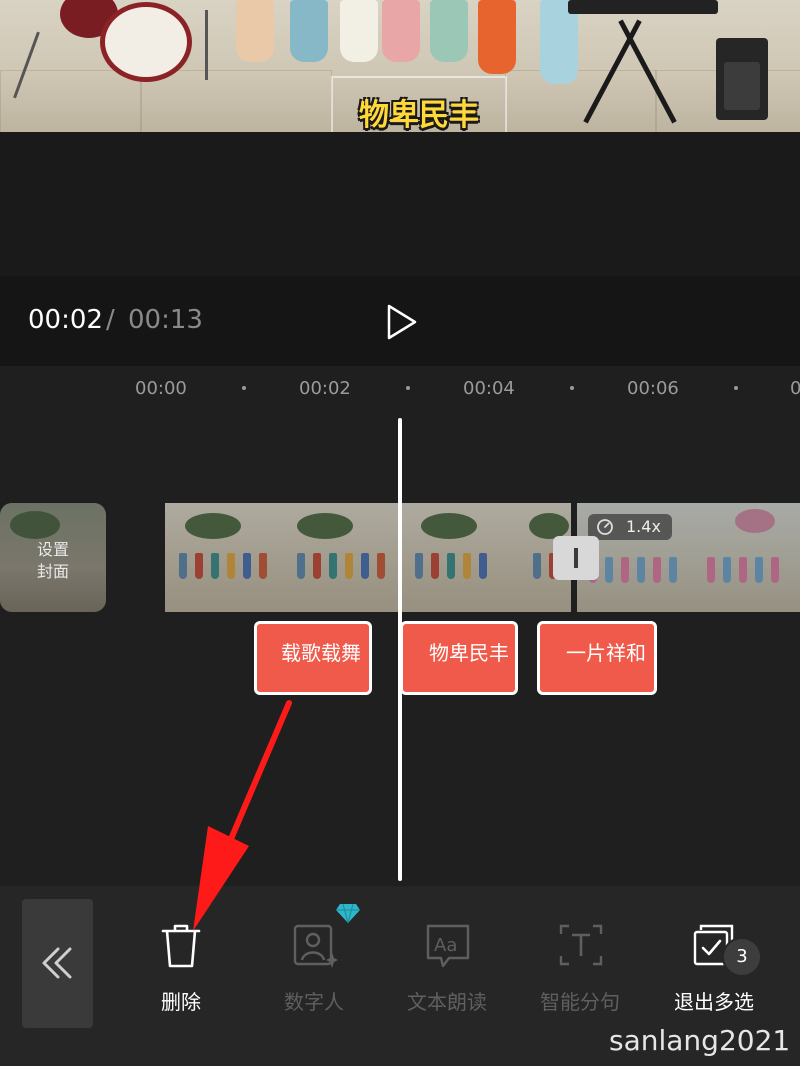  I want to click on text-to-speech-label: 文本朗读, so click(447, 1002).